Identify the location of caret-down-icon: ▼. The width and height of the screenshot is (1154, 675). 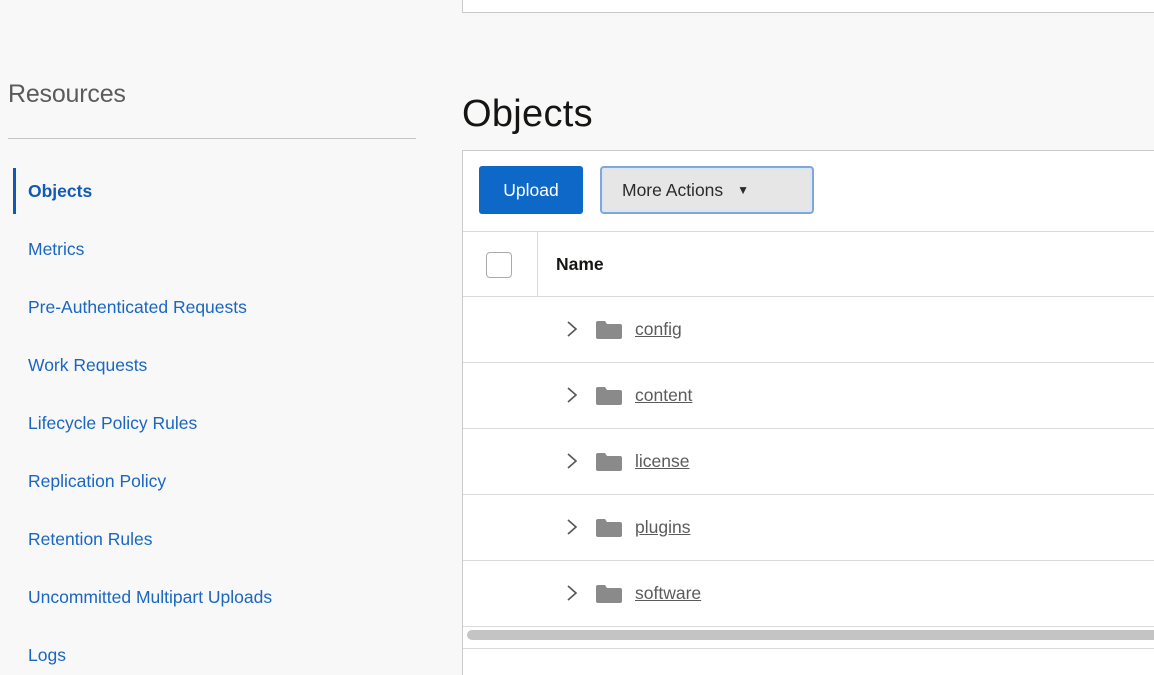
(743, 189).